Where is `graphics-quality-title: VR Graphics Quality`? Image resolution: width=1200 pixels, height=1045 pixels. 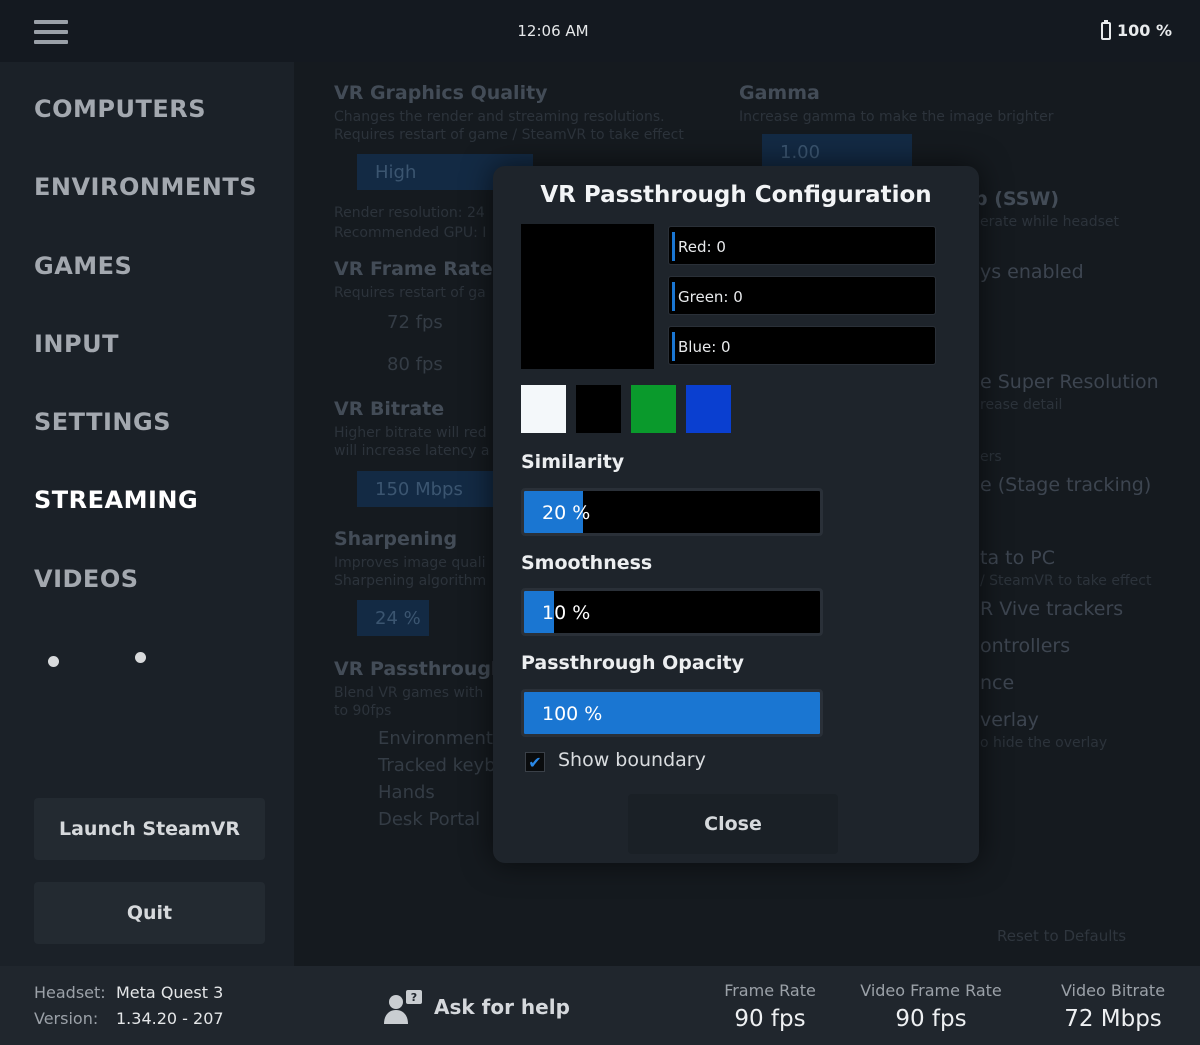
graphics-quality-title: VR Graphics Quality is located at coordinates (441, 93).